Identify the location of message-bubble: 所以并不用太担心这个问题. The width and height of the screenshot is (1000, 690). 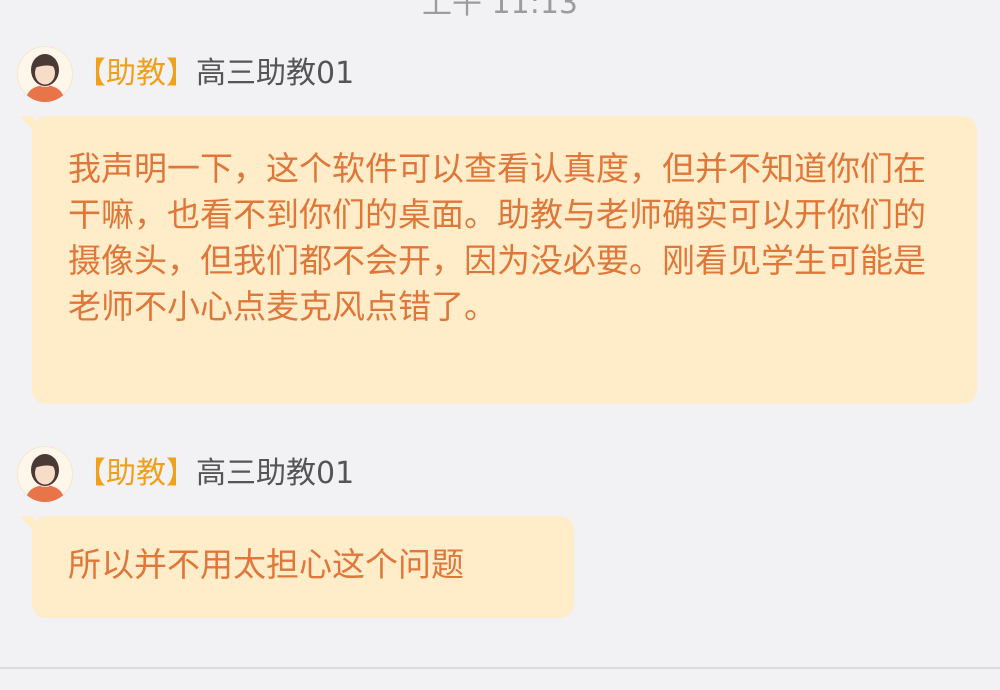
(297, 567).